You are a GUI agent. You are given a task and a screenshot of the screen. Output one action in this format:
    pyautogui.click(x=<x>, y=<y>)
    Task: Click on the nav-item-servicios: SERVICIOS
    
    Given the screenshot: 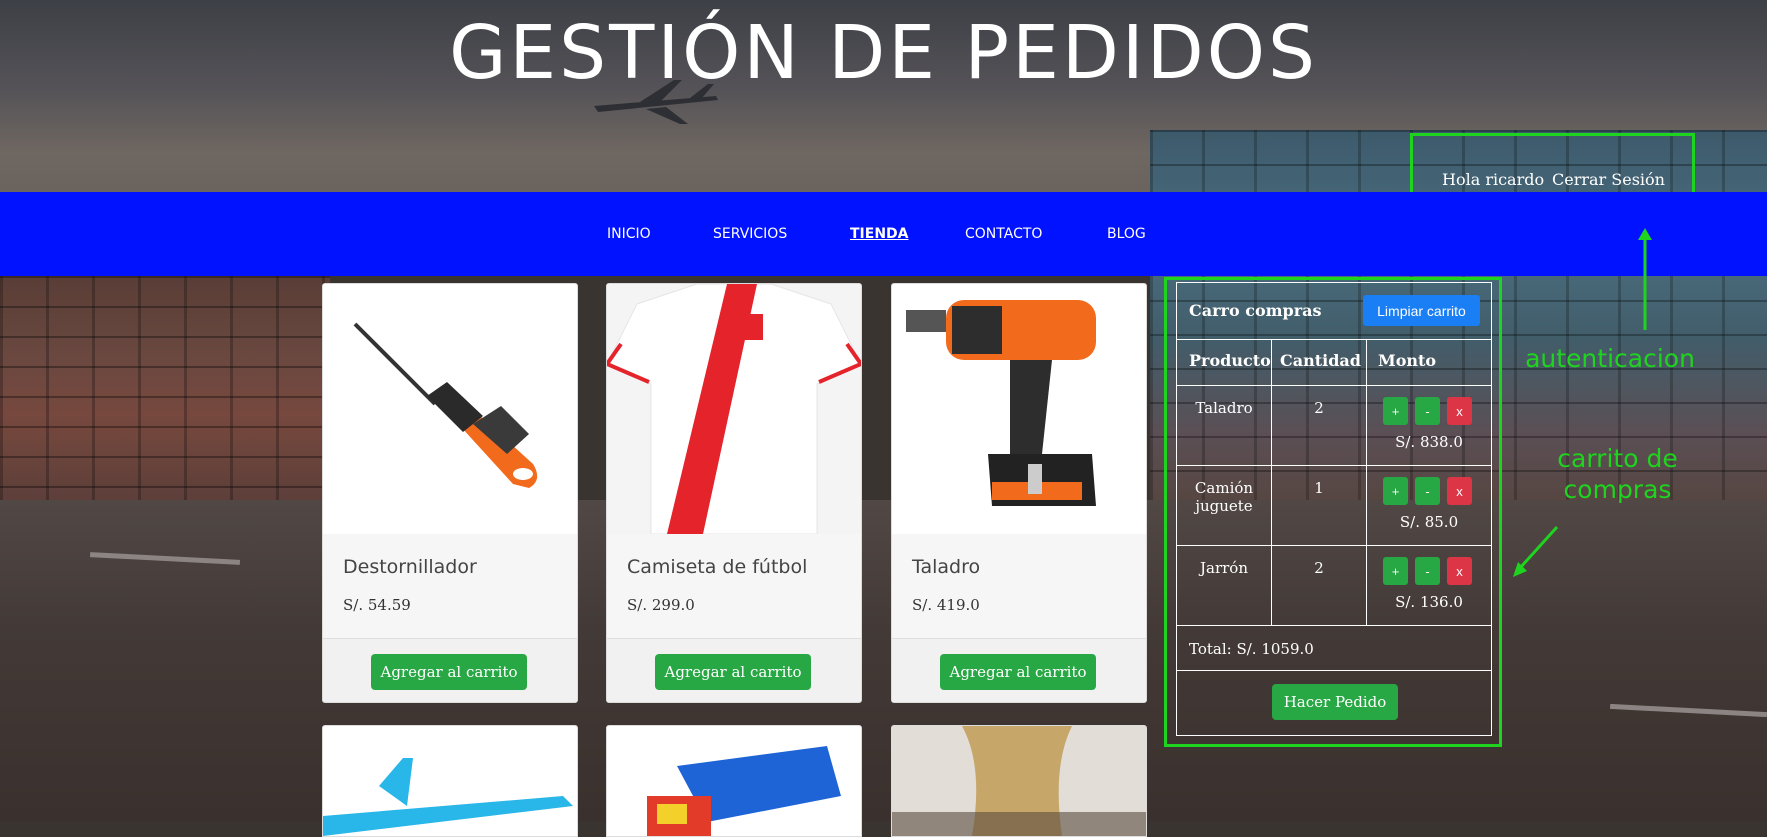 What is the action you would take?
    pyautogui.click(x=750, y=234)
    